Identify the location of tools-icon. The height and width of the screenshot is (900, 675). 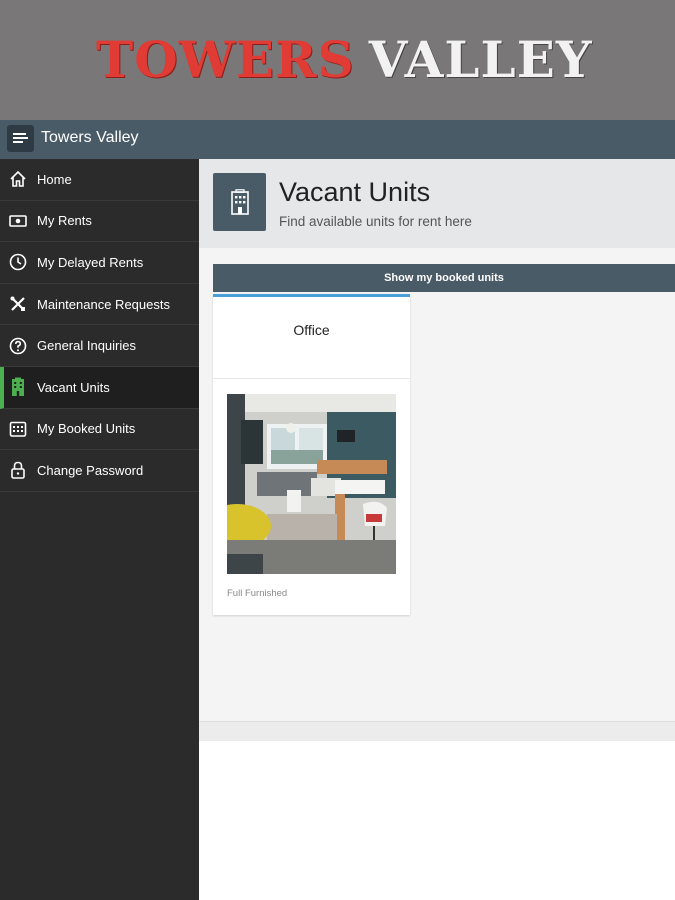
(18, 304).